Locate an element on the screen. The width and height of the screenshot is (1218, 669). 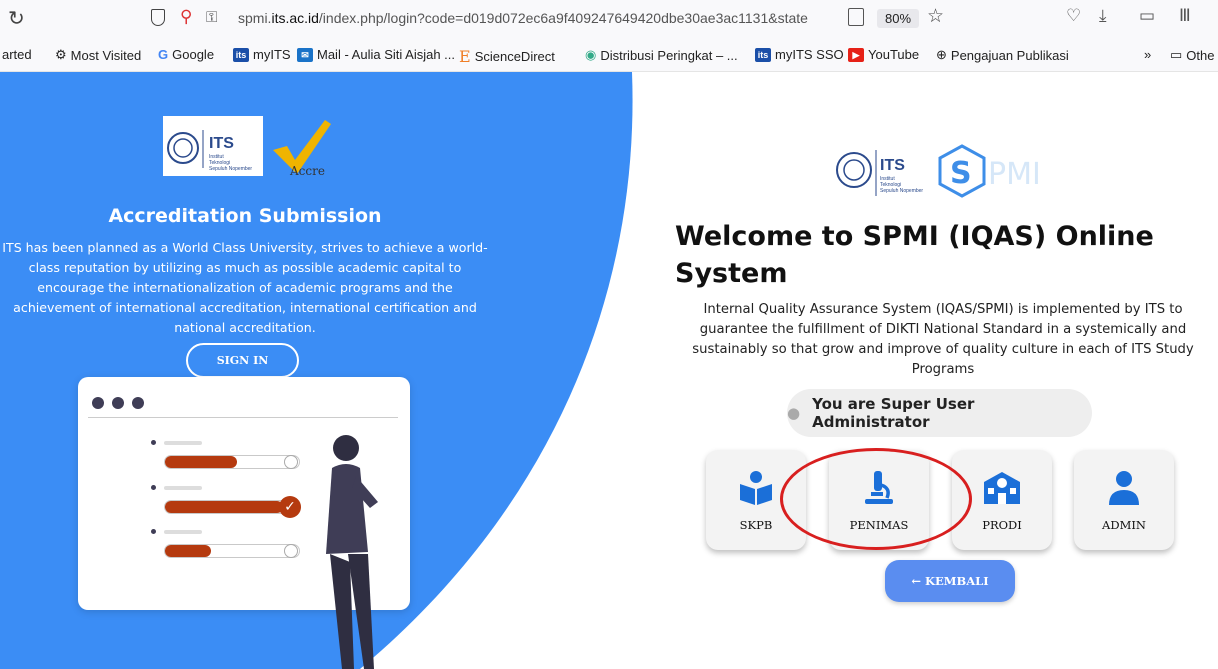
connection-icon: ⚿ is located at coordinates (211, 17).